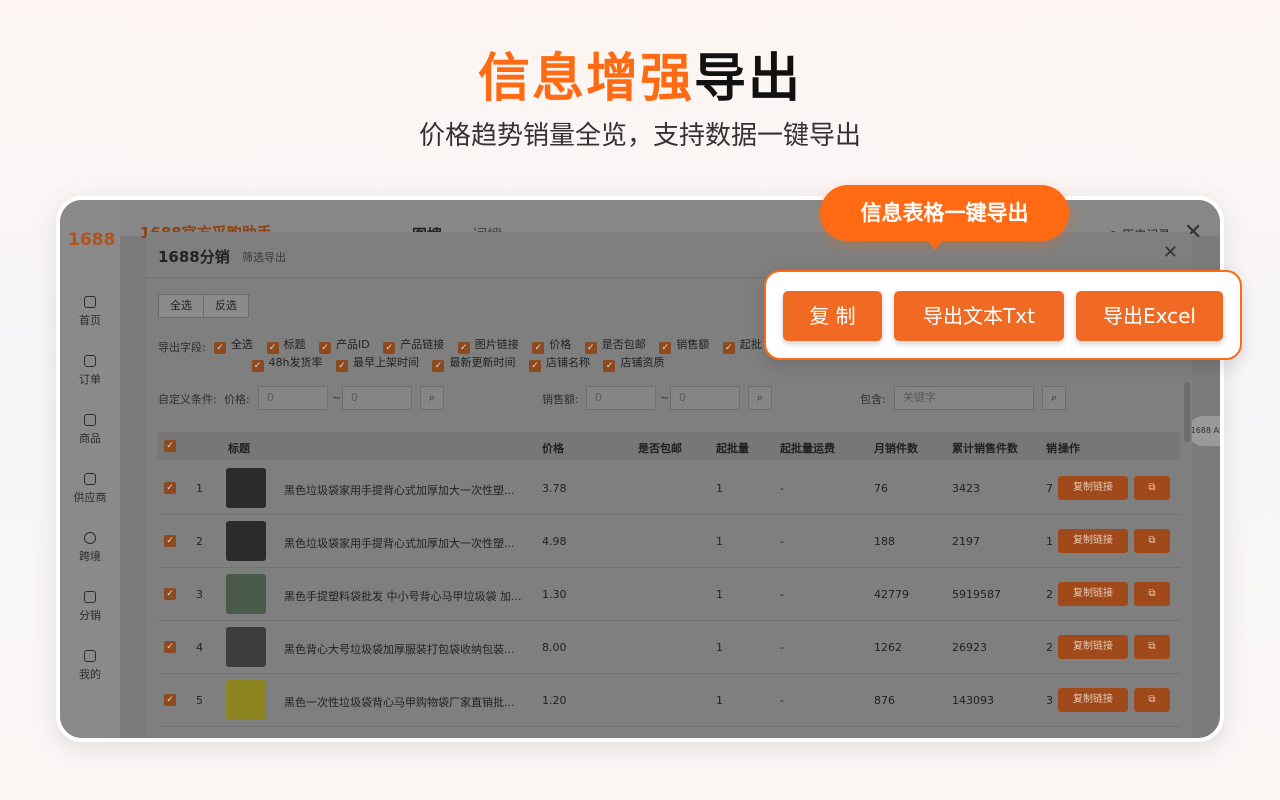  I want to click on price-min-input: 0, so click(293, 398).